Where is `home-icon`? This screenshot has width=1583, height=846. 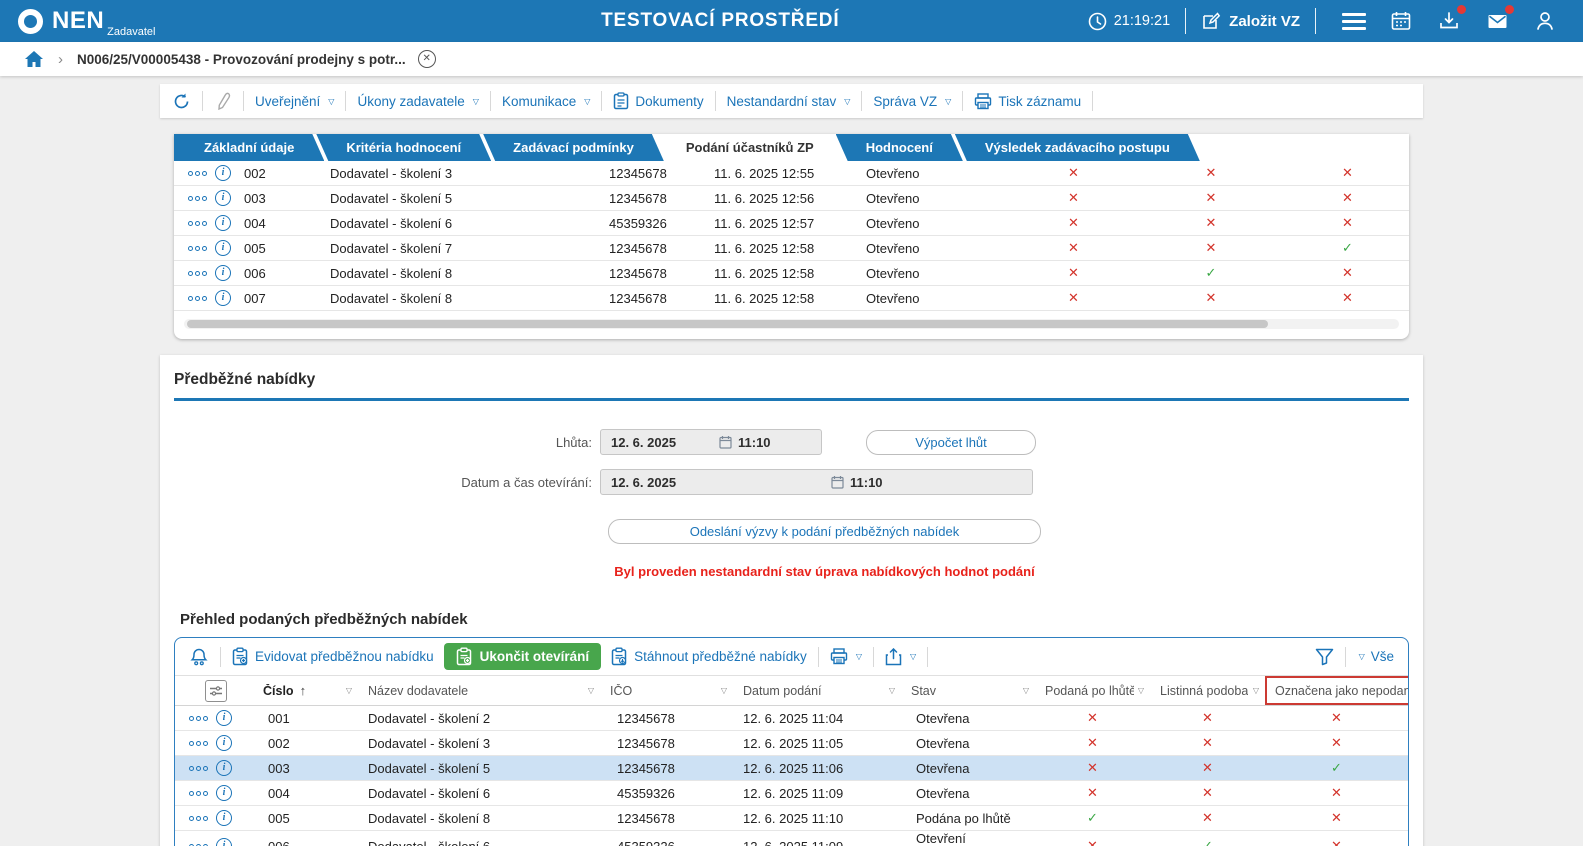 home-icon is located at coordinates (34, 59).